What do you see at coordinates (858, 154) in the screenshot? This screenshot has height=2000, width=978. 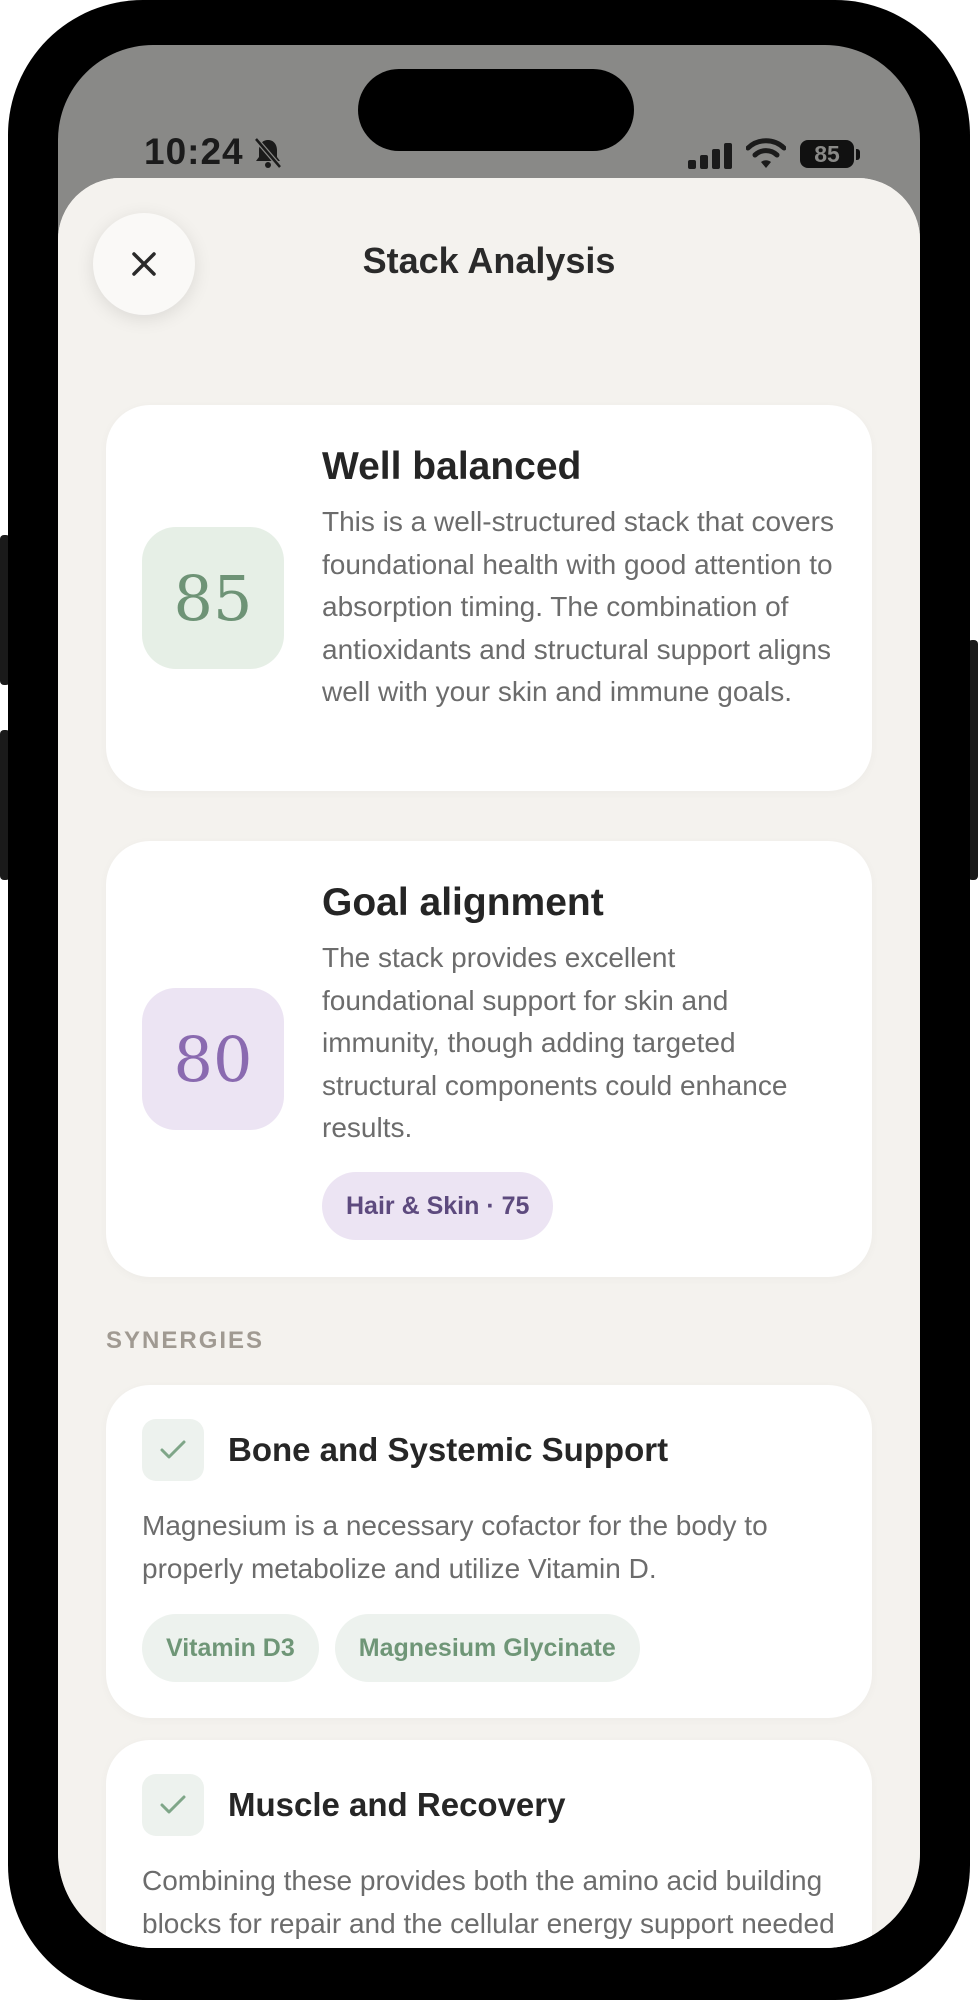 I see `battery-nub` at bounding box center [858, 154].